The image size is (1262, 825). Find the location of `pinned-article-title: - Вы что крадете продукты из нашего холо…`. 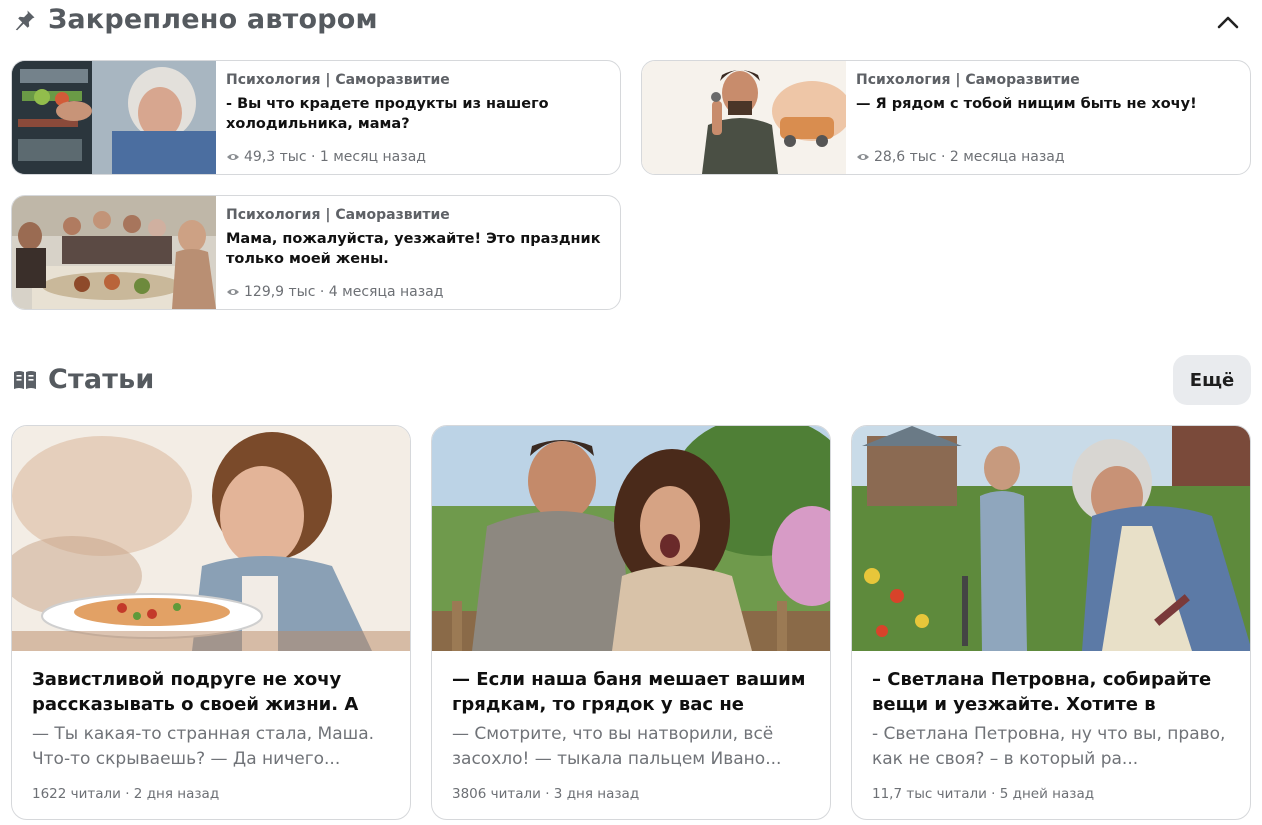

pinned-article-title: - Вы что крадете продукты из нашего холо… is located at coordinates (418, 114).